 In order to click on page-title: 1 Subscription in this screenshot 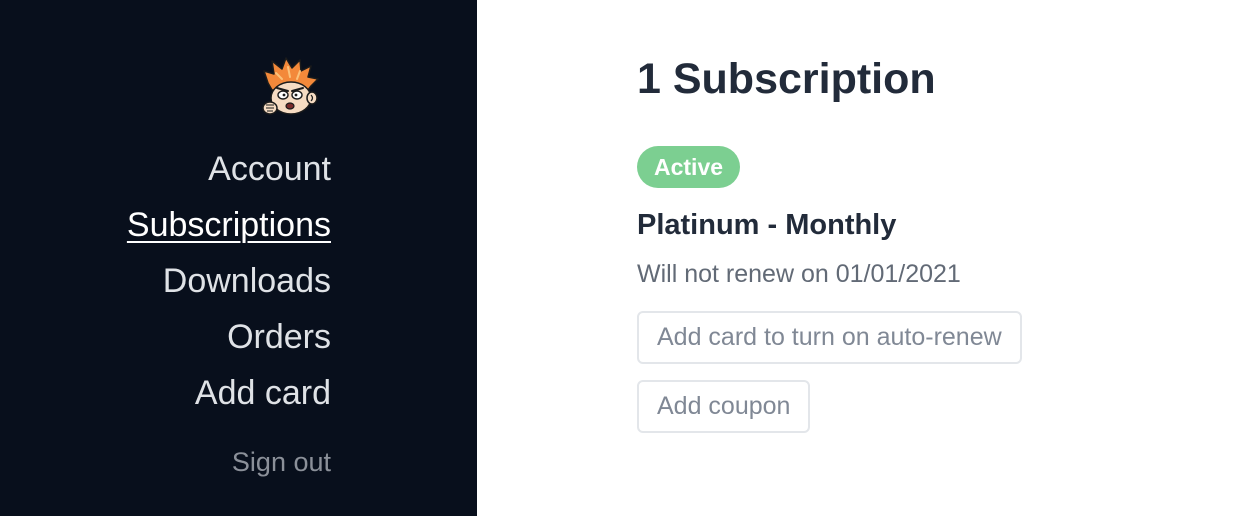, I will do `click(786, 79)`.